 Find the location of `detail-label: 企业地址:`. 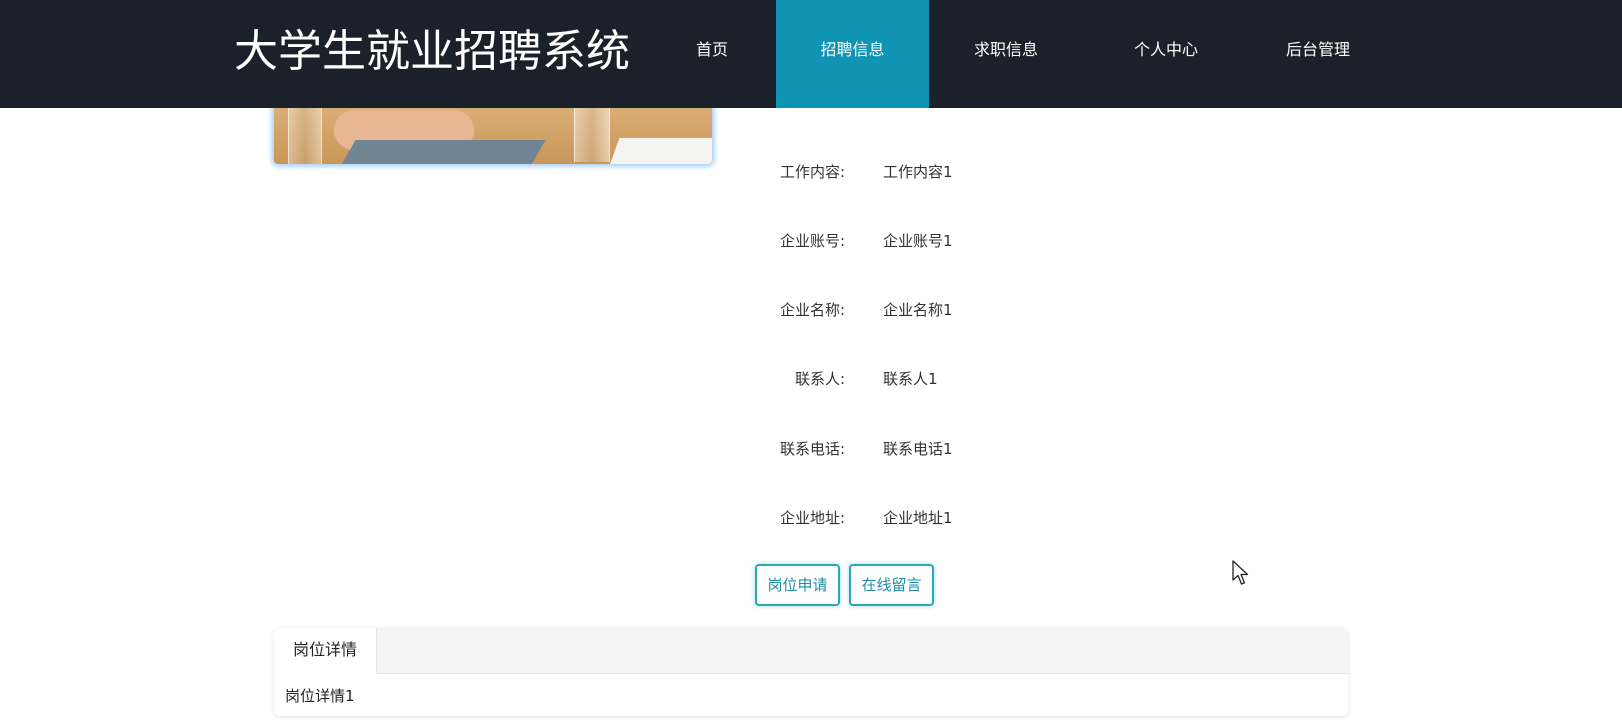

detail-label: 企业地址: is located at coordinates (812, 518).